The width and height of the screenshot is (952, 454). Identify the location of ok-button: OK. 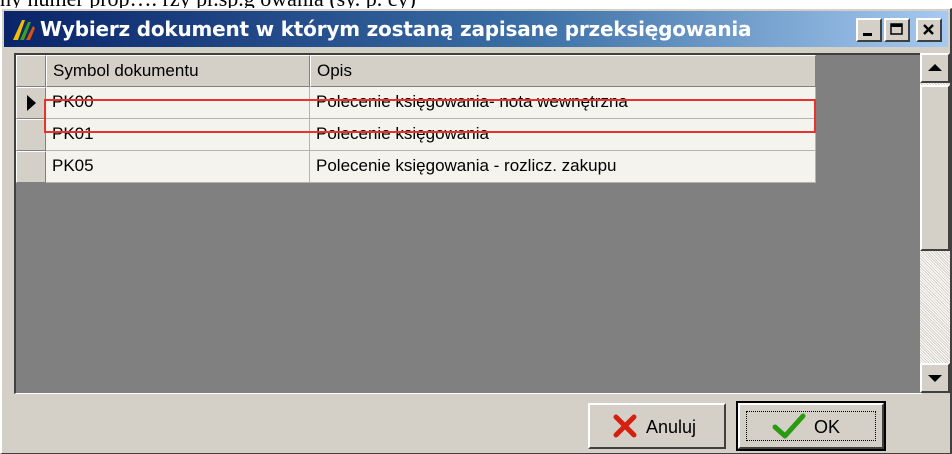
(811, 426).